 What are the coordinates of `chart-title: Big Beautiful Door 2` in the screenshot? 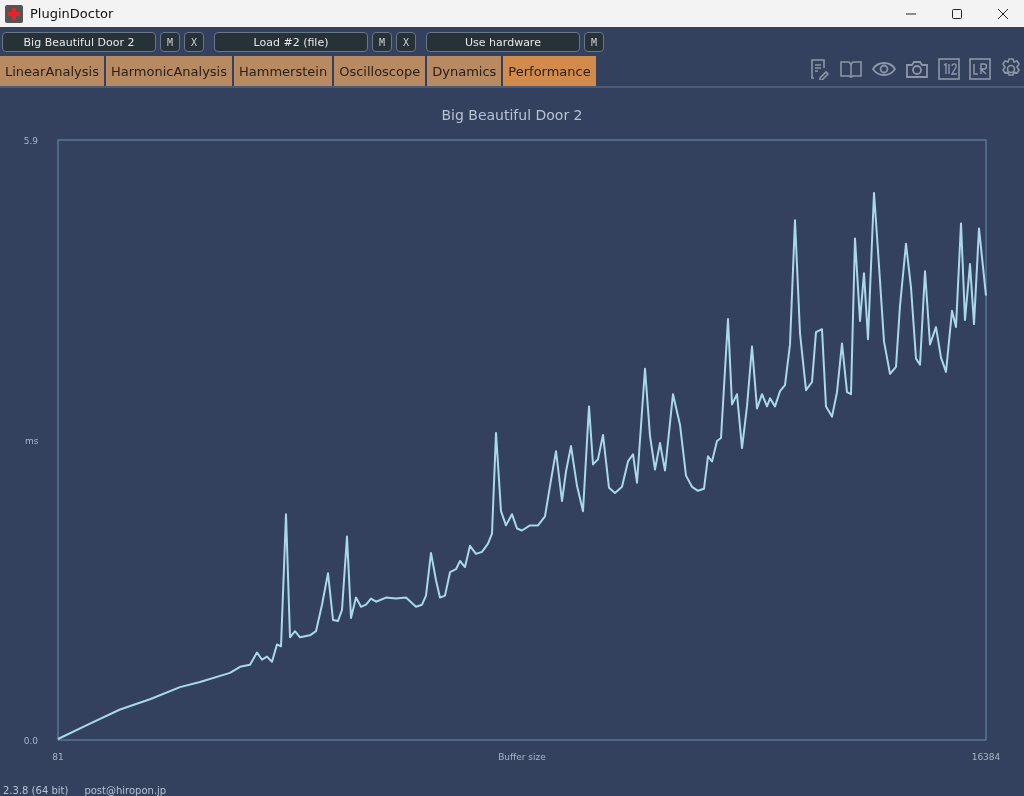 It's located at (512, 115).